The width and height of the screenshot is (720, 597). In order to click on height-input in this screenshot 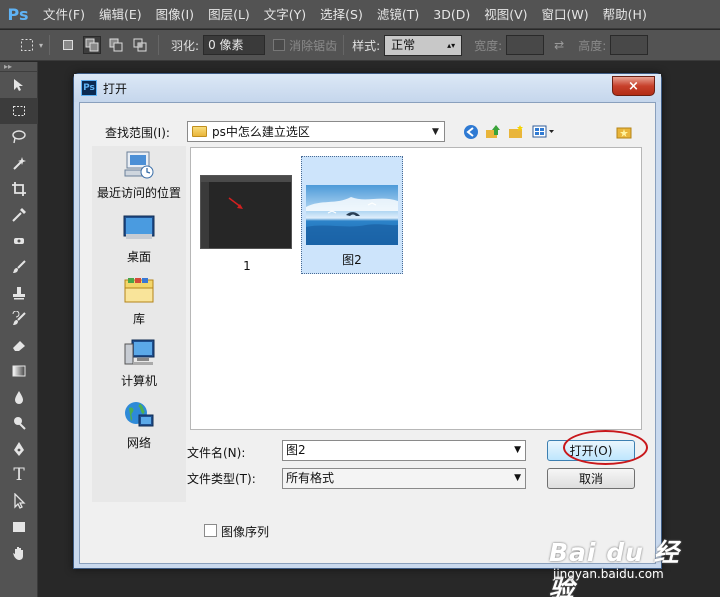, I will do `click(629, 45)`.